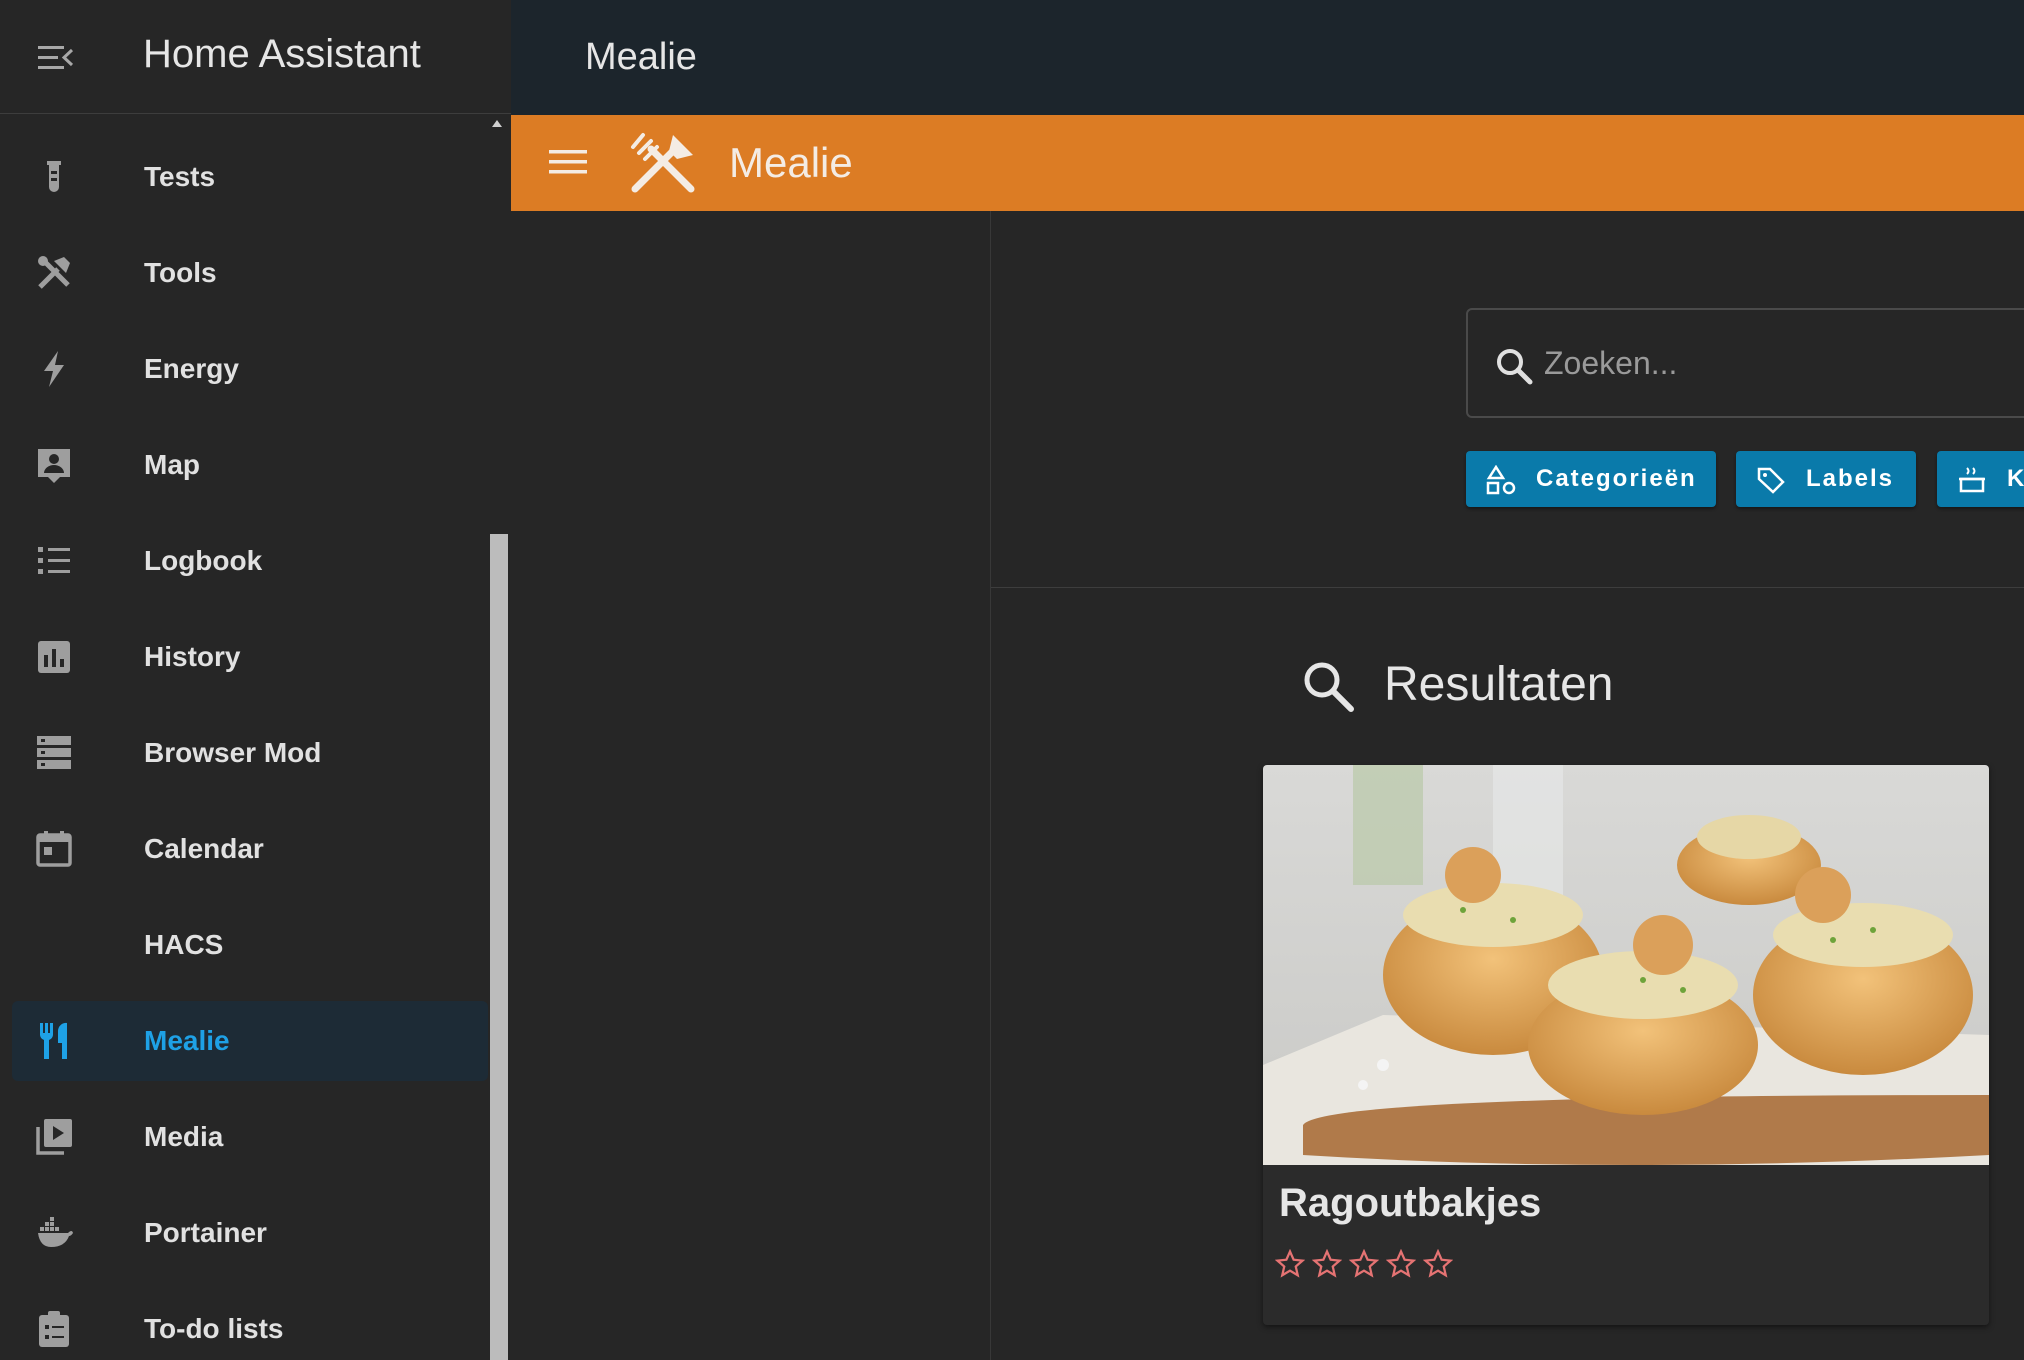 This screenshot has height=1360, width=2024. What do you see at coordinates (233, 752) in the screenshot?
I see `sidebar-item-label: Browser Mod` at bounding box center [233, 752].